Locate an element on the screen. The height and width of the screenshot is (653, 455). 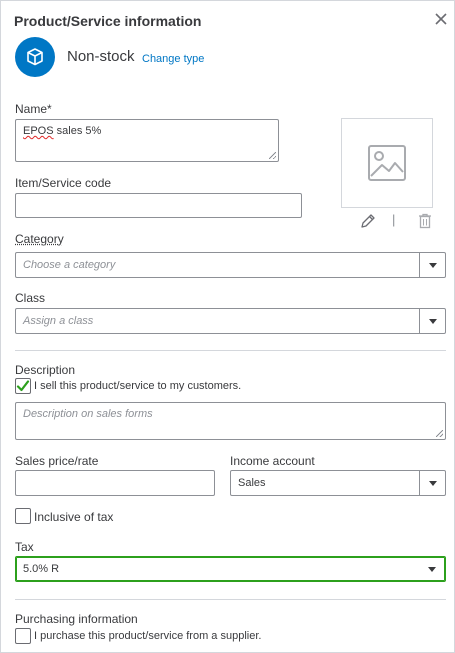
inclusive-tax-checkbox is located at coordinates (23, 516).